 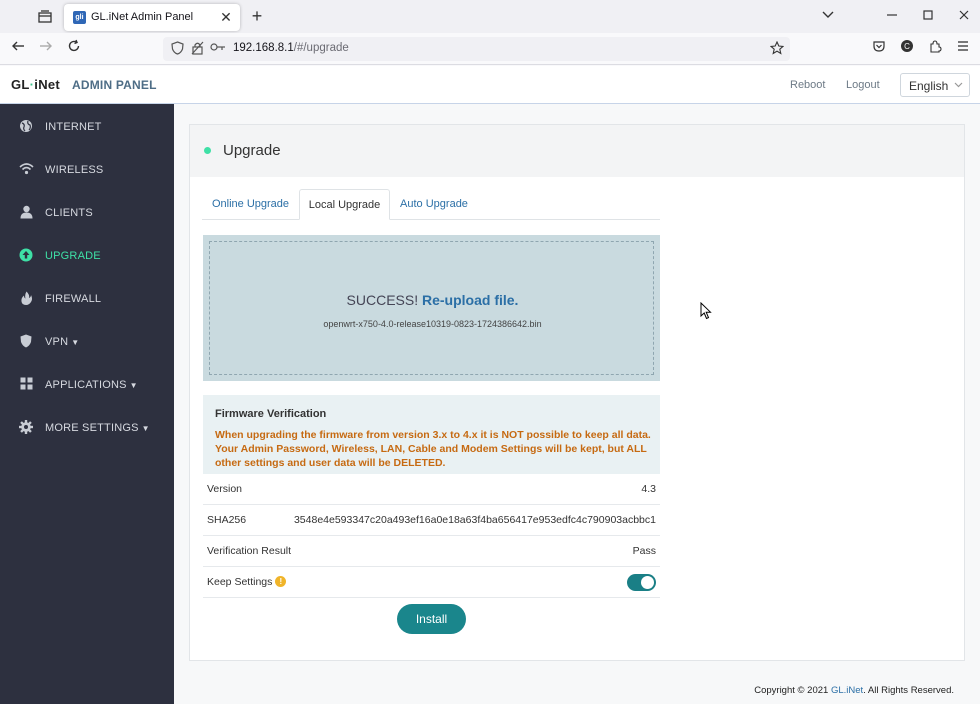 I want to click on gear-icon, so click(x=26, y=428).